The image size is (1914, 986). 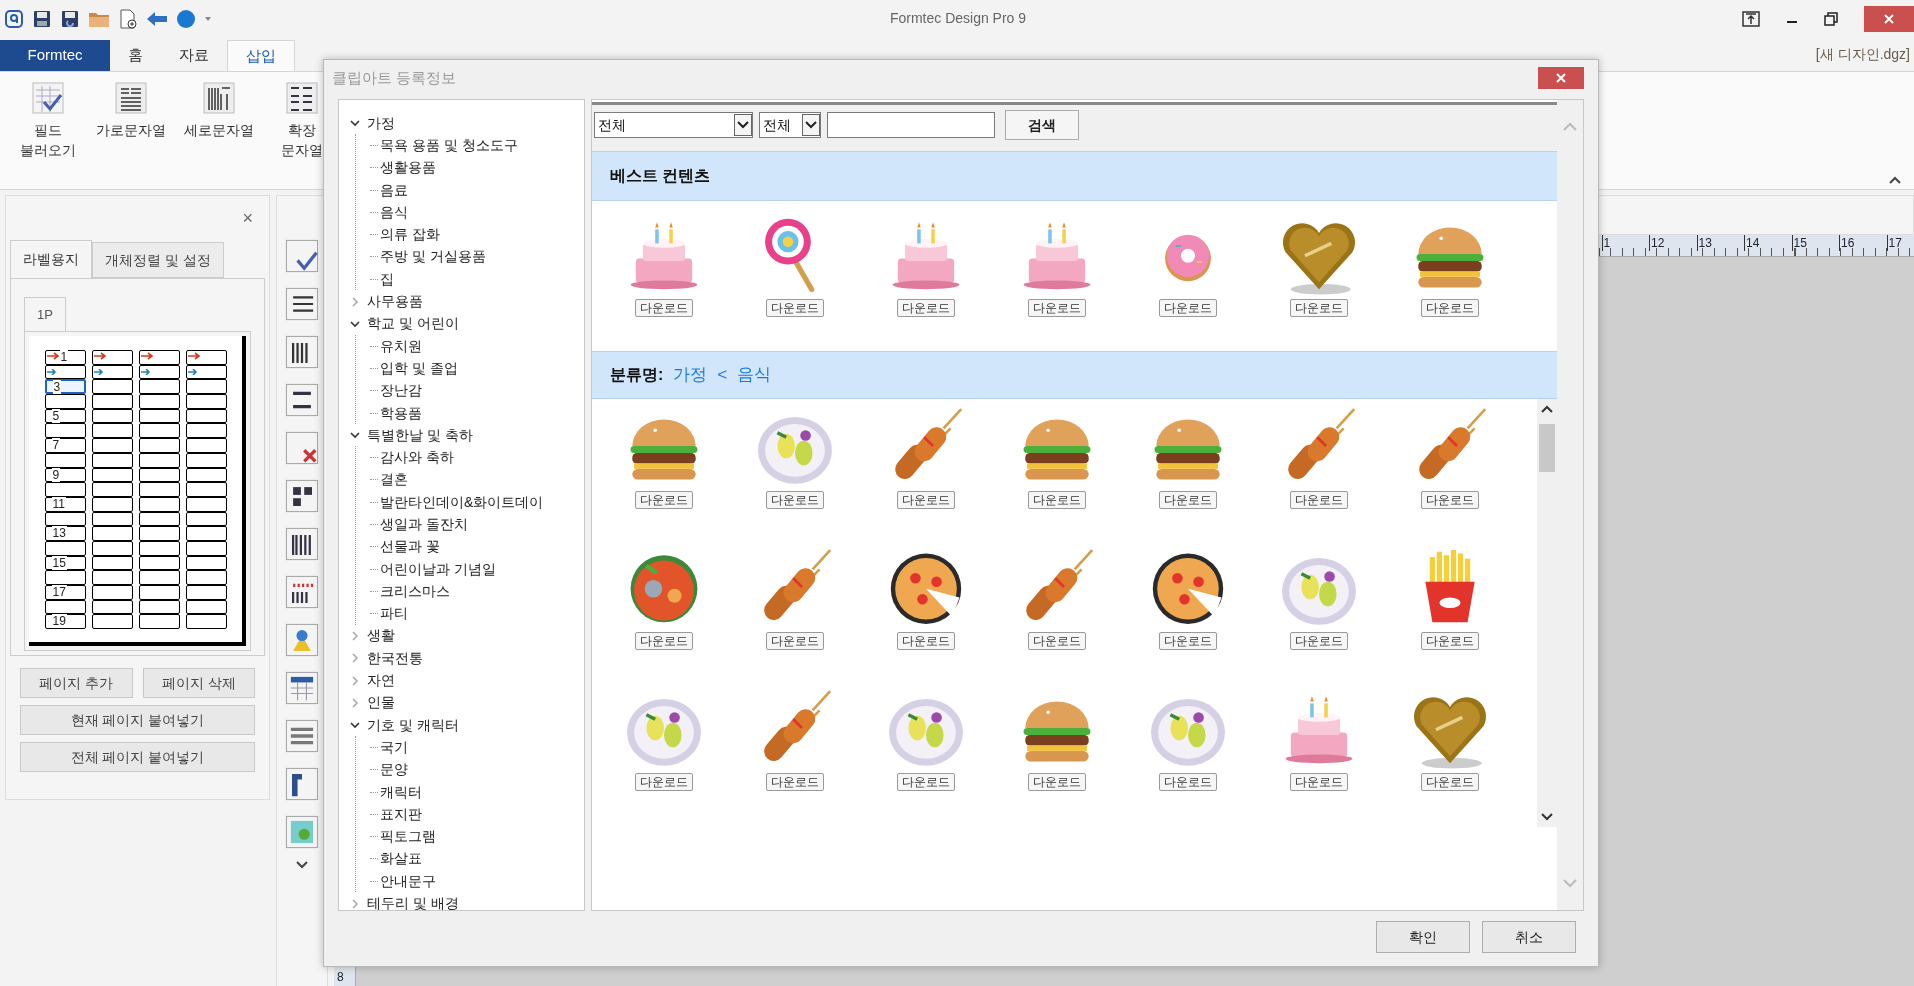 I want to click on label-cell: 1, so click(x=65, y=357).